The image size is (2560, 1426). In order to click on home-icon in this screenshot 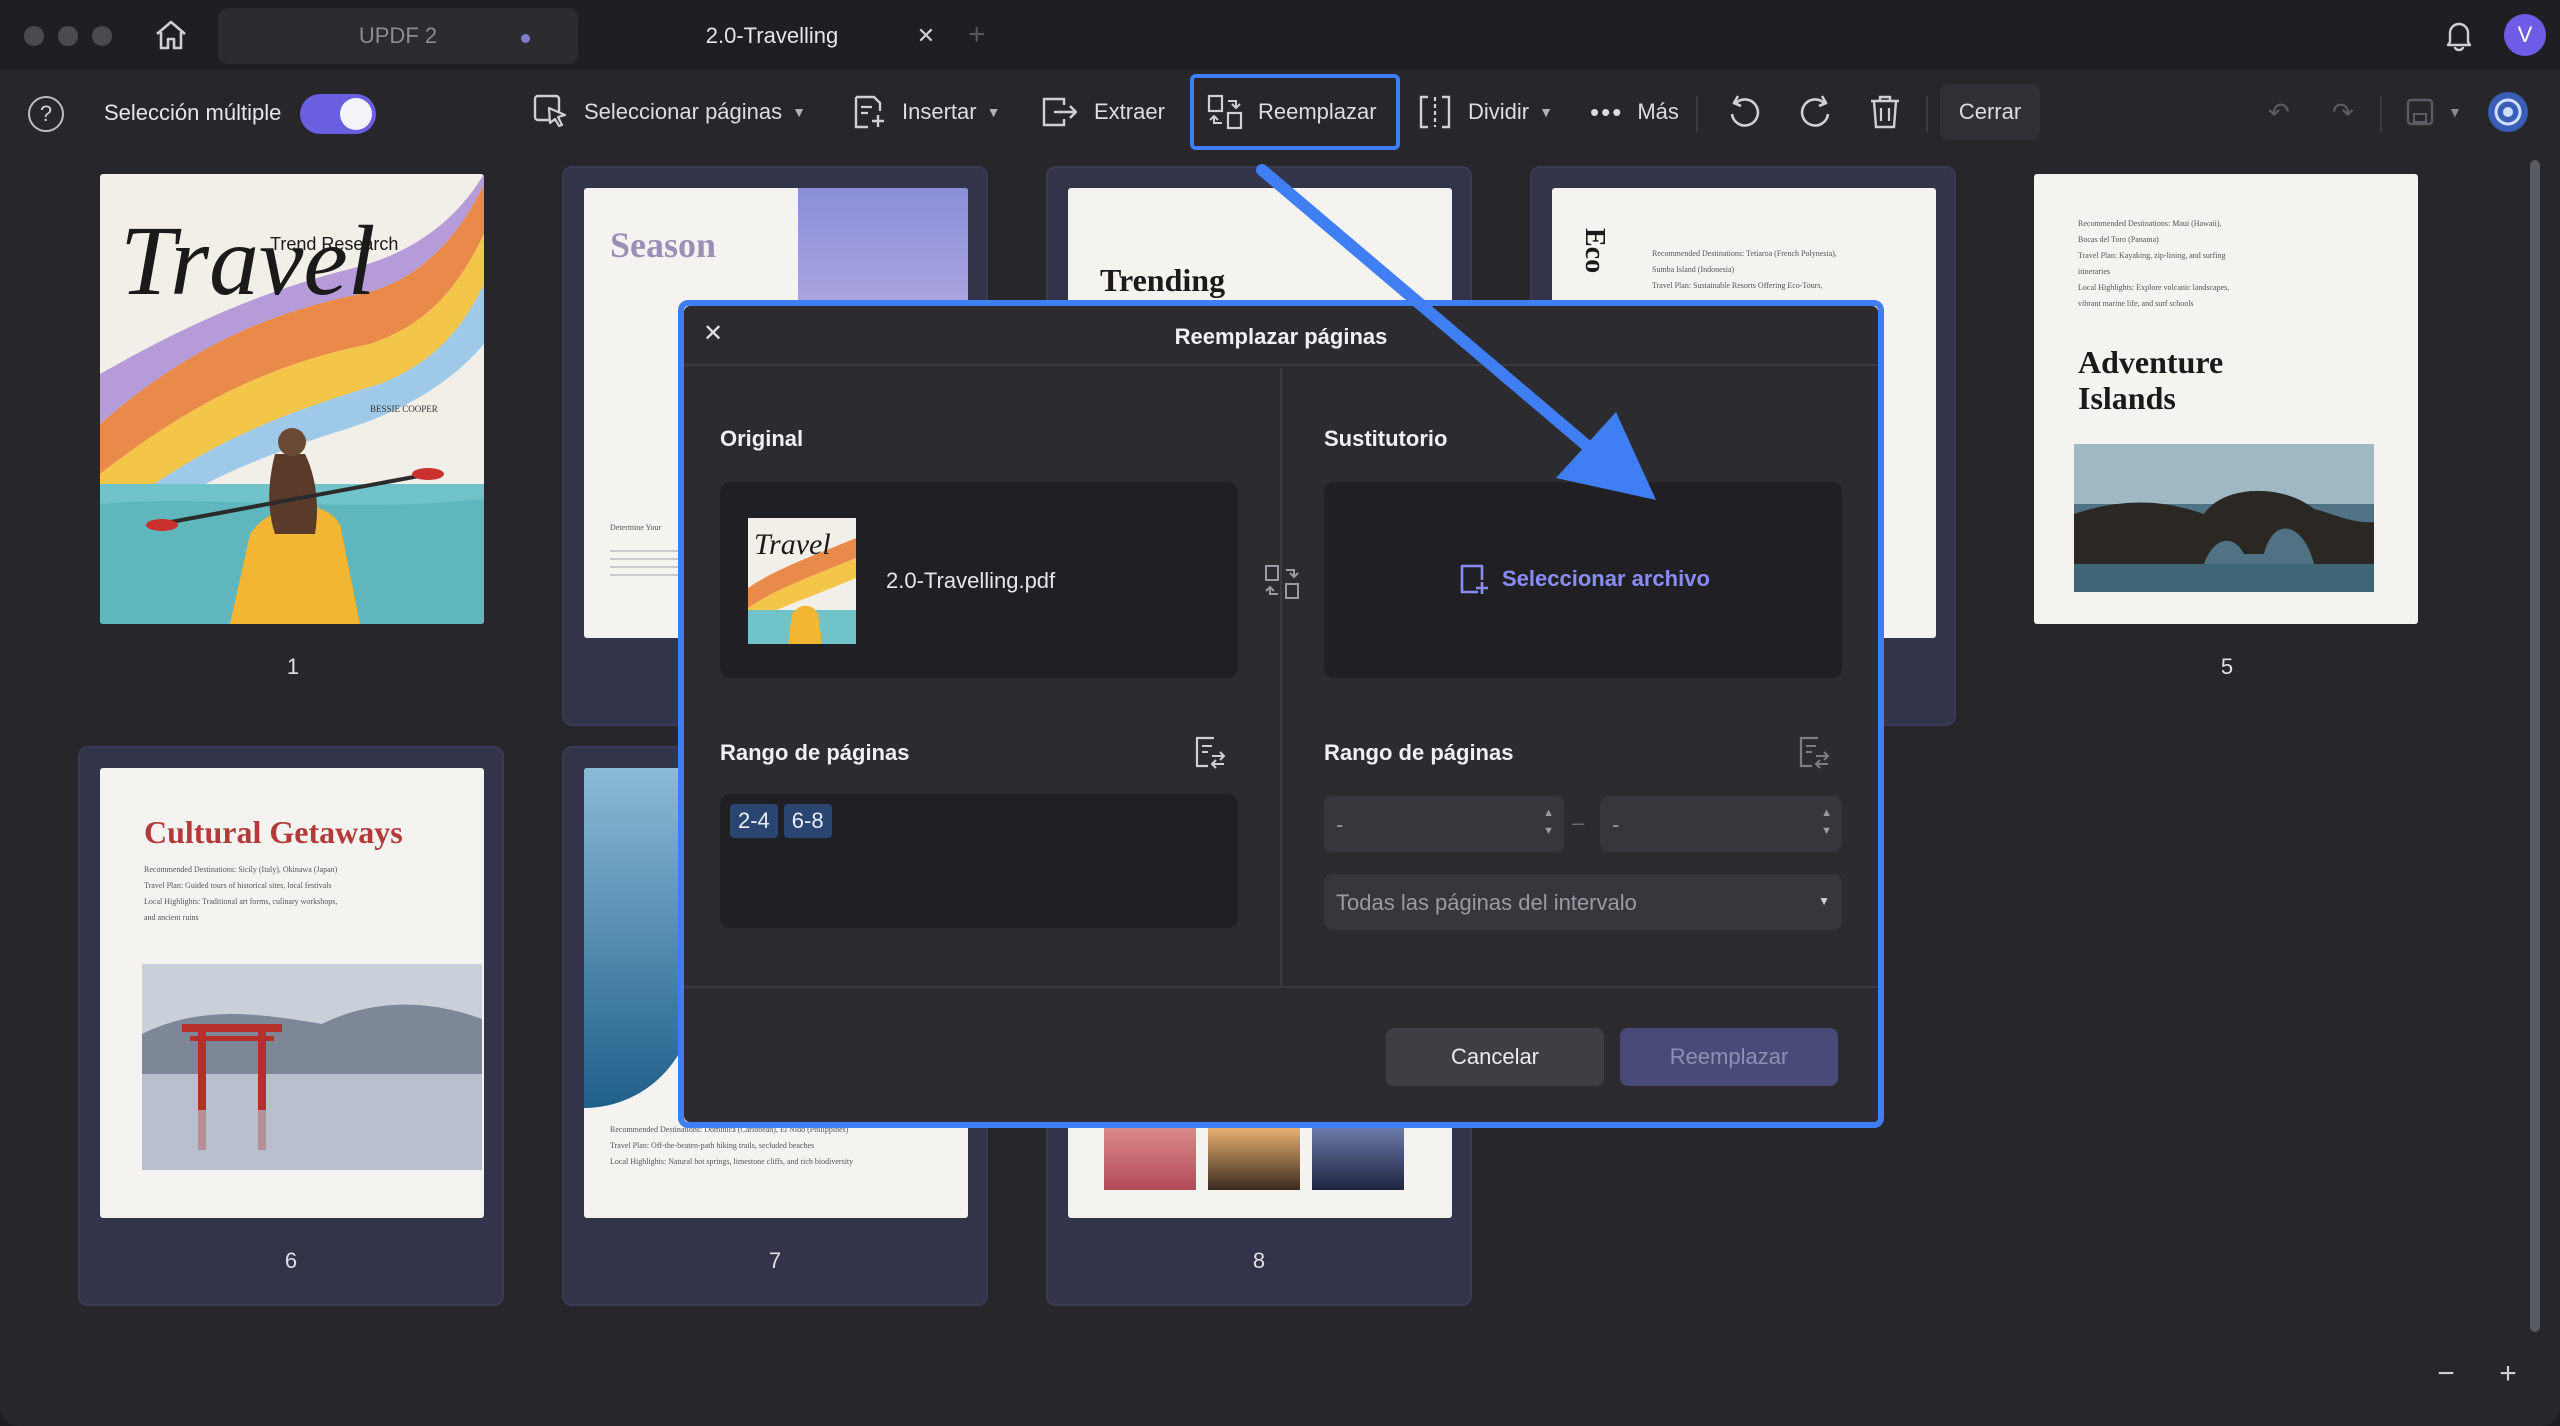, I will do `click(171, 35)`.